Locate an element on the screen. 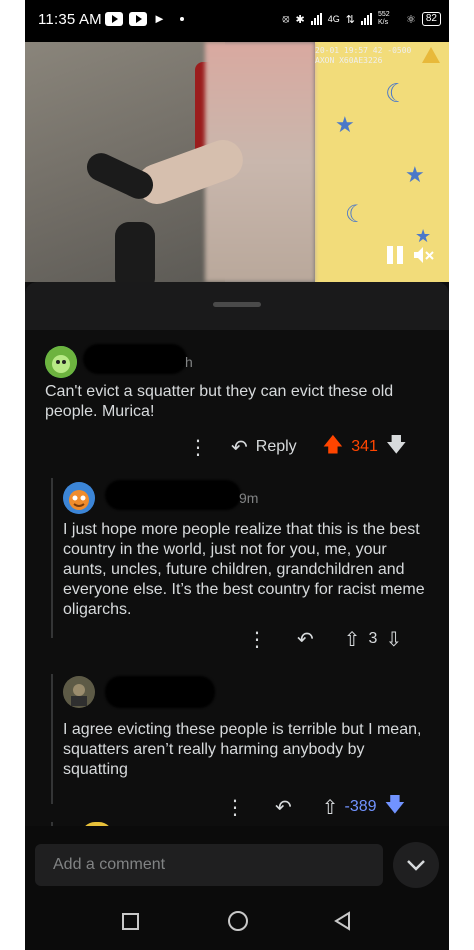 The width and height of the screenshot is (474, 950). home-icon is located at coordinates (238, 921).